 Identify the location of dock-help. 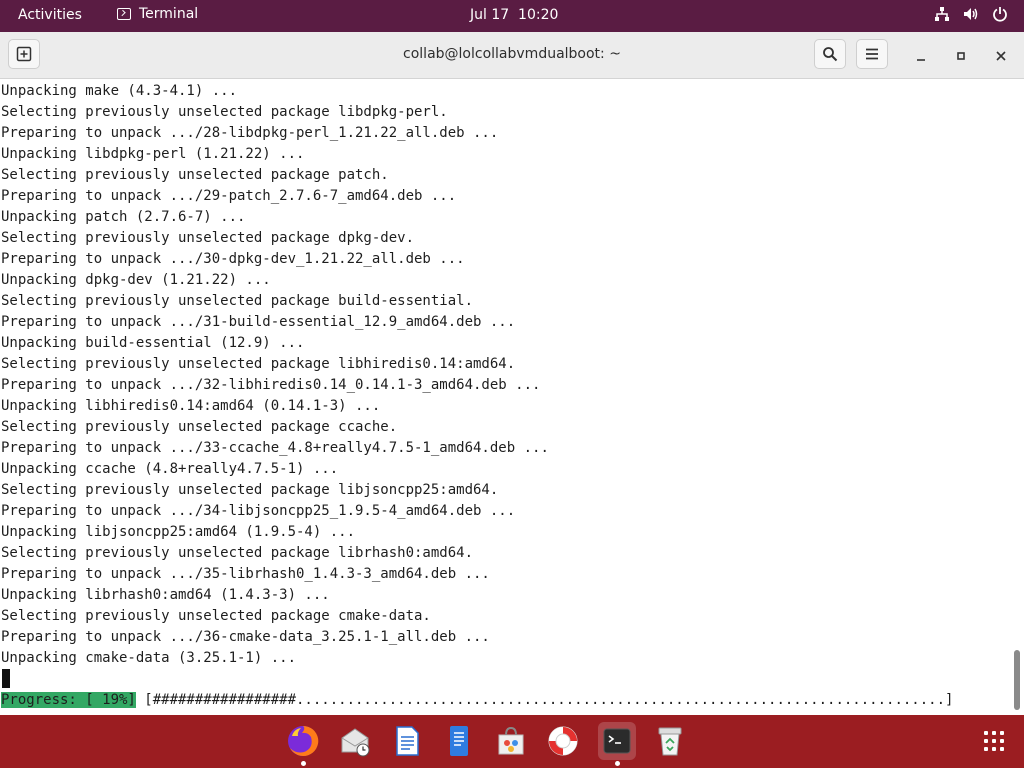
(563, 741).